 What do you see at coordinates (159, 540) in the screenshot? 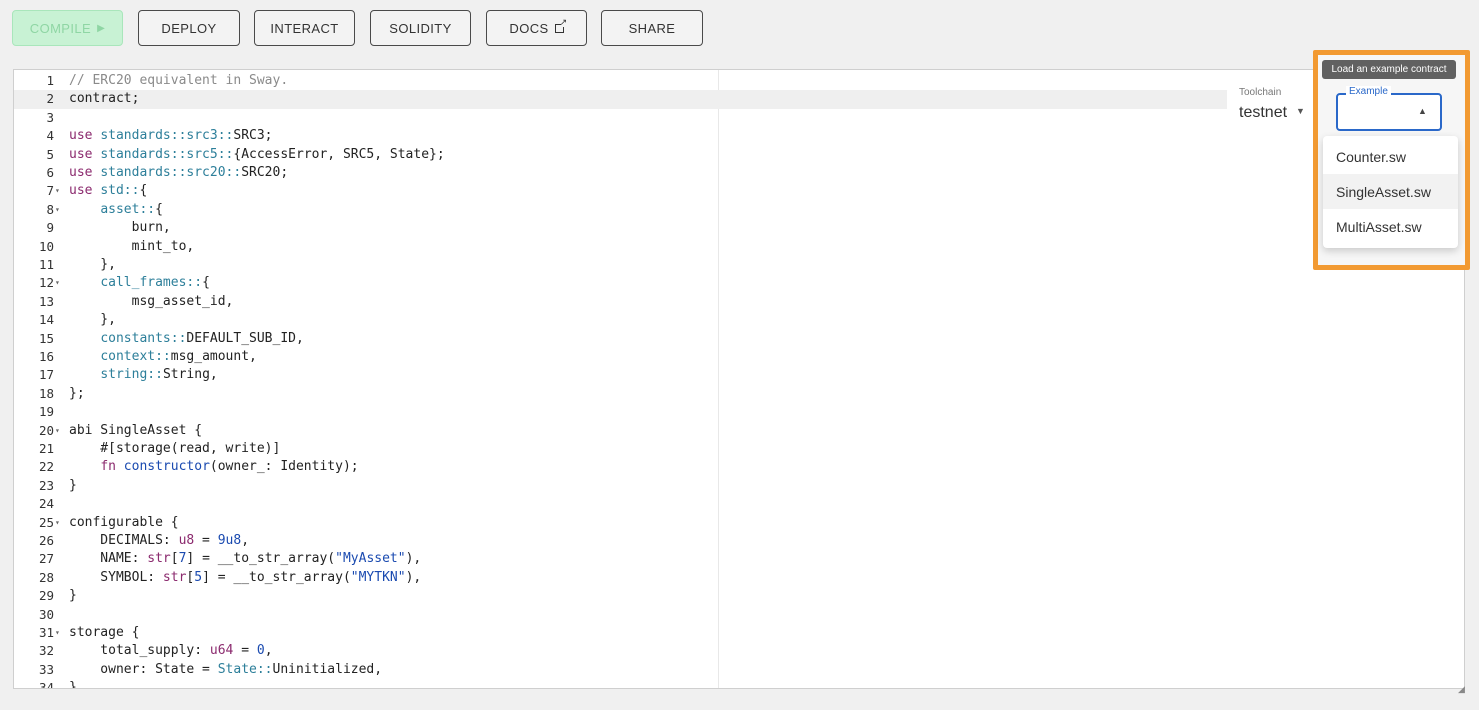
I see `code-text: DECIMALS: u8 = 9u8,` at bounding box center [159, 540].